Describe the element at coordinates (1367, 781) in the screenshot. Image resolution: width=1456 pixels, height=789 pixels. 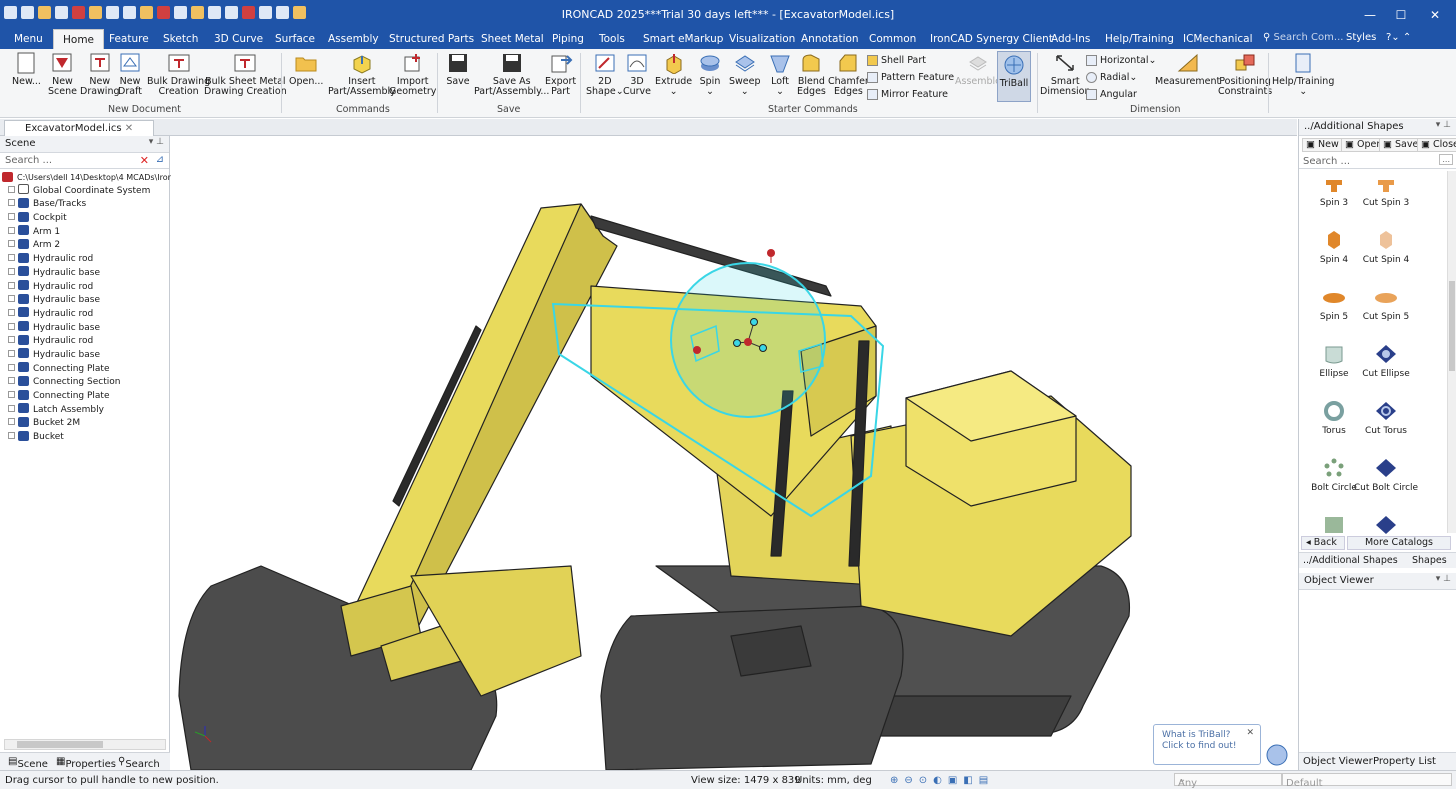
I see `style-select: Default` at that location.